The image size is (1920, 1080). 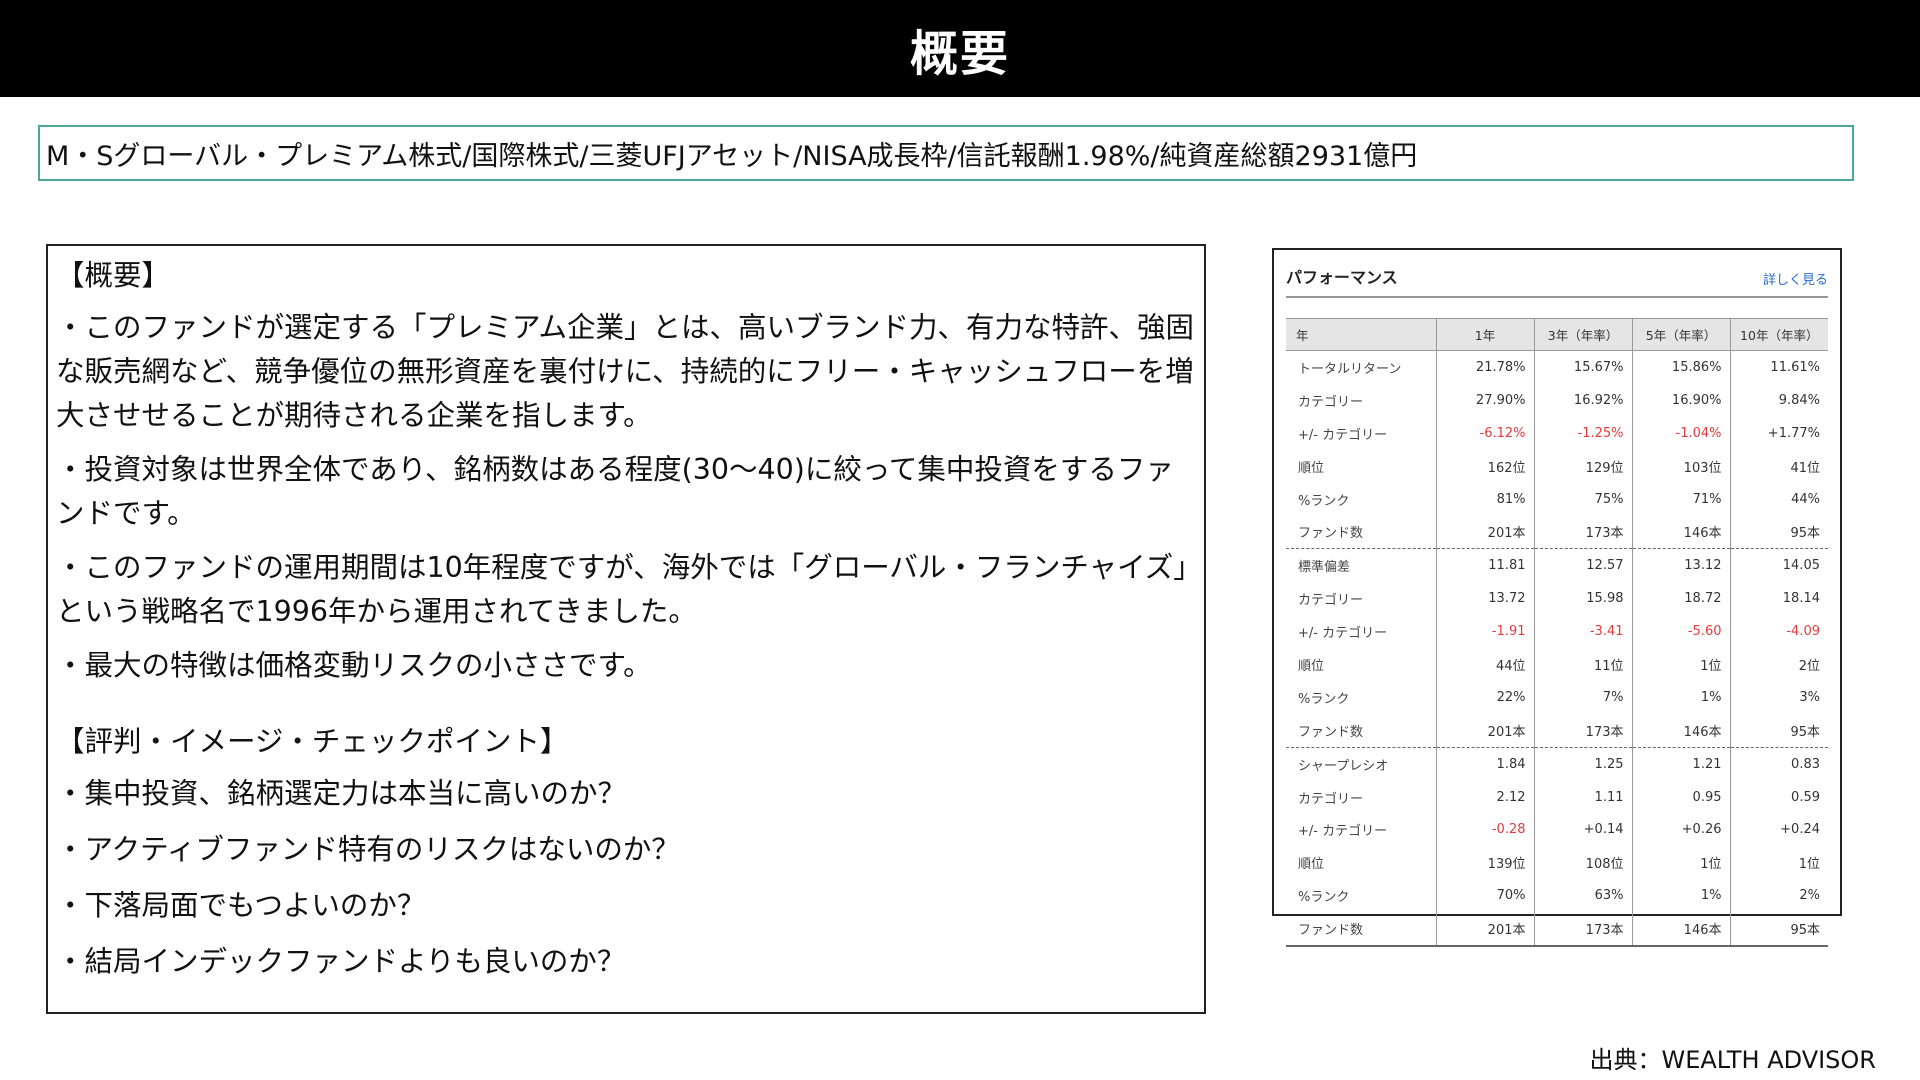 What do you see at coordinates (1484, 830) in the screenshot?
I see `table-cell: -0.28` at bounding box center [1484, 830].